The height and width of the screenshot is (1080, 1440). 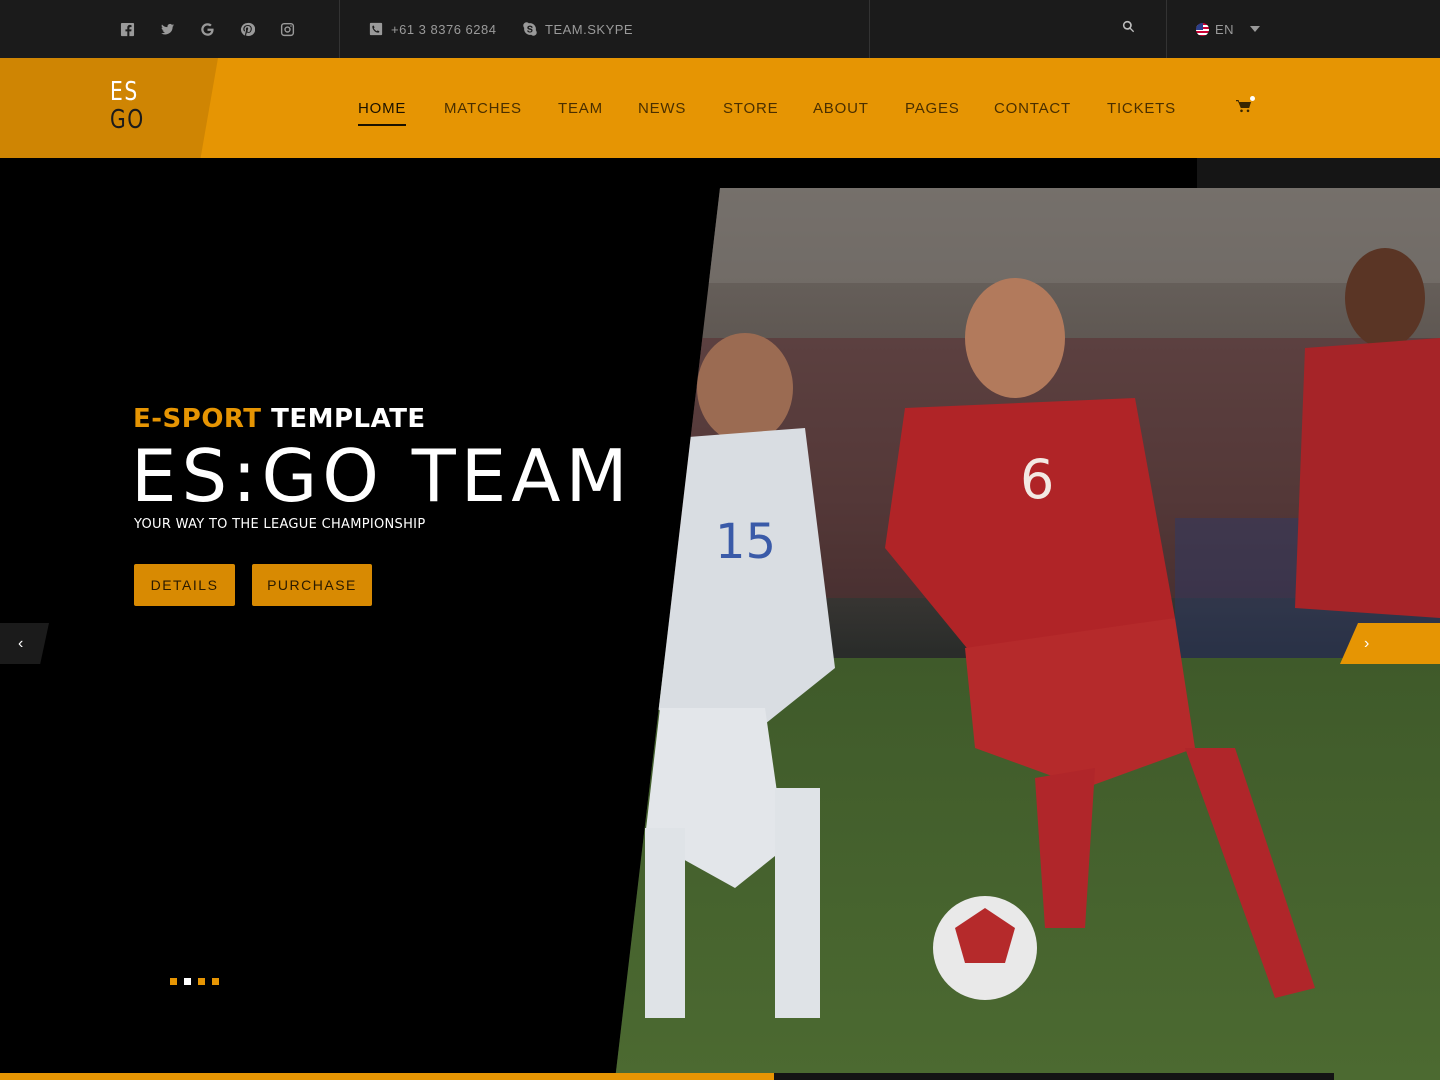 I want to click on phone-number: +61 3 8376 6284, so click(x=444, y=29).